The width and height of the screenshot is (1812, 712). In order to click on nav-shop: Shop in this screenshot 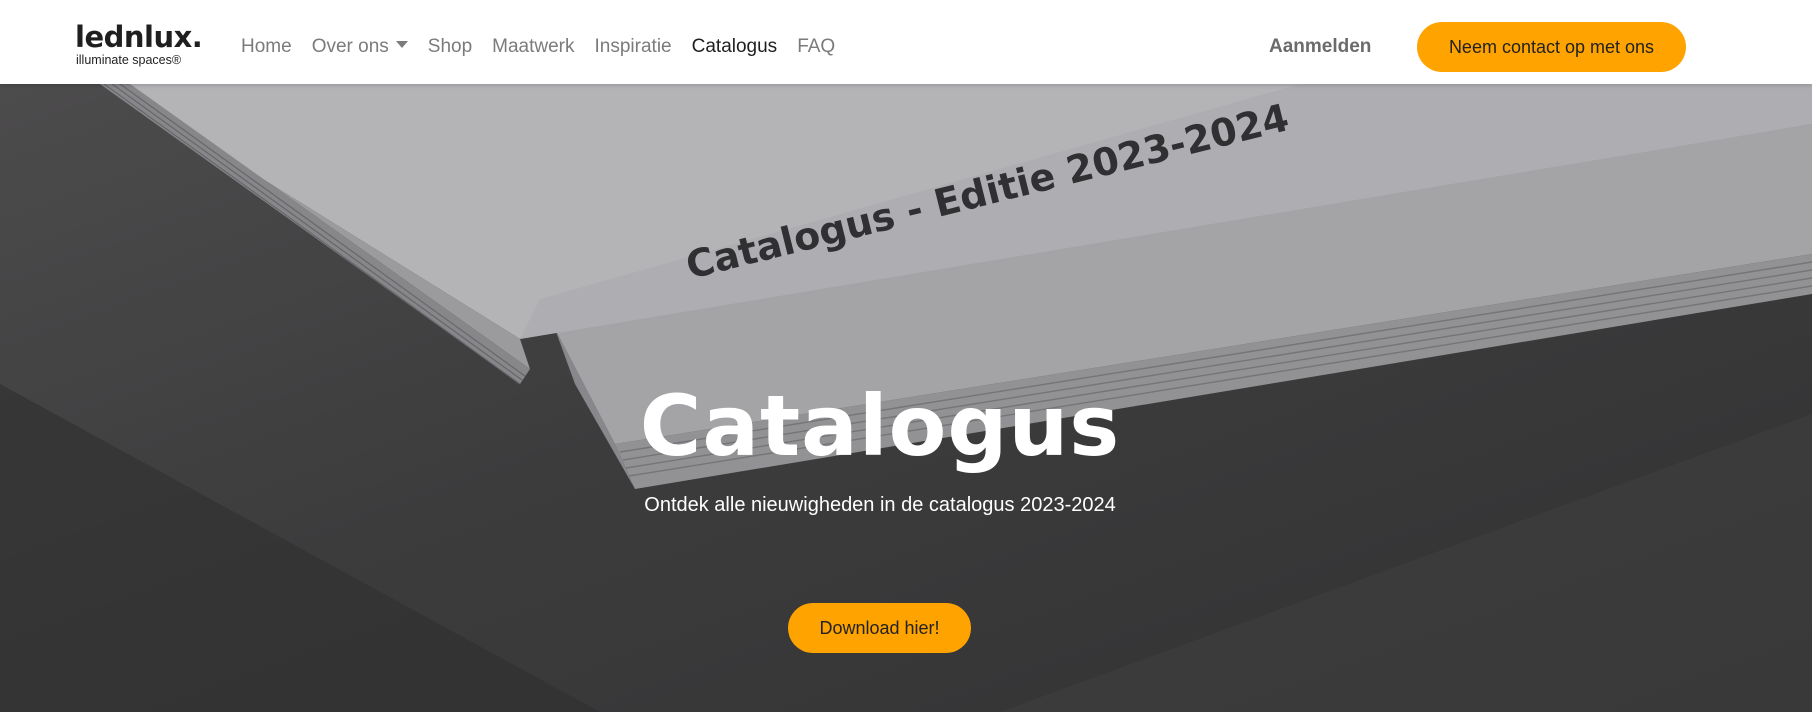, I will do `click(450, 47)`.